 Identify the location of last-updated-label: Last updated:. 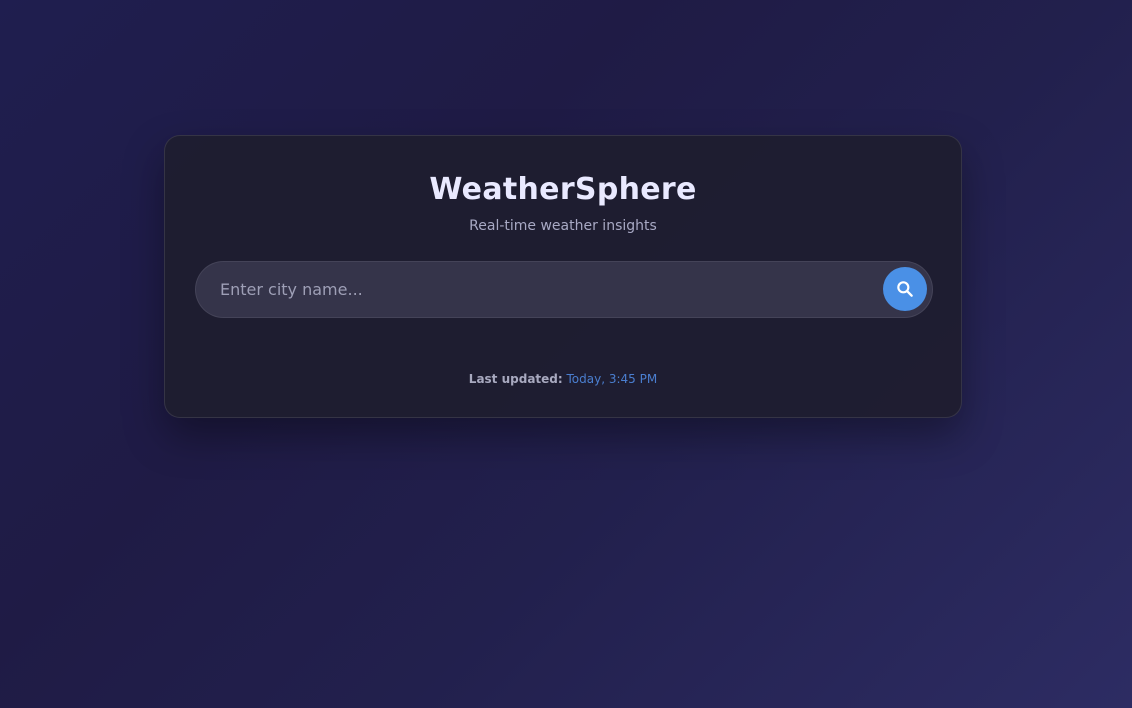
(515, 379).